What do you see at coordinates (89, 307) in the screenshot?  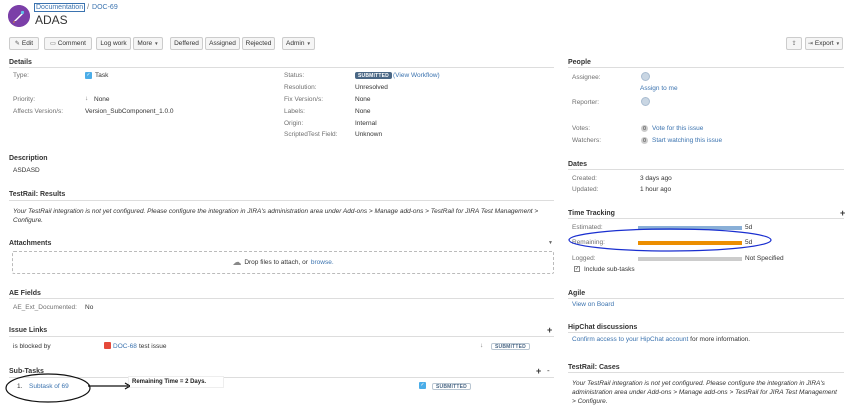 I see `ae-documented-value: No` at bounding box center [89, 307].